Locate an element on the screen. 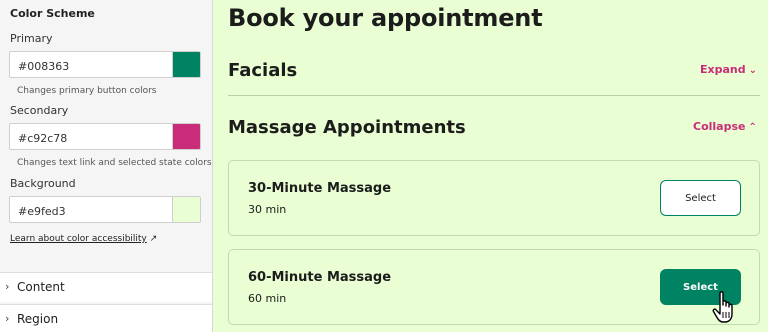 Image resolution: width=768 pixels, height=332 pixels. primary-label: Primary is located at coordinates (31, 38).